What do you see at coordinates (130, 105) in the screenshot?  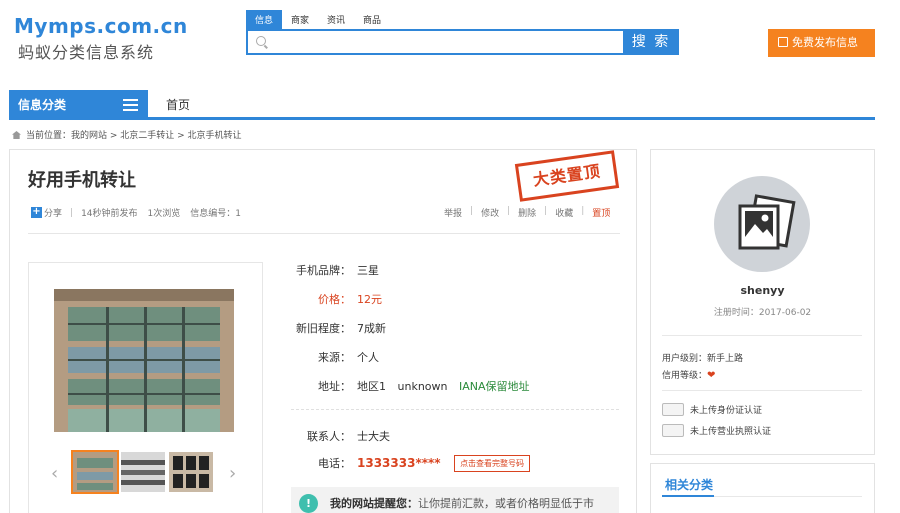 I see `menu-icon` at bounding box center [130, 105].